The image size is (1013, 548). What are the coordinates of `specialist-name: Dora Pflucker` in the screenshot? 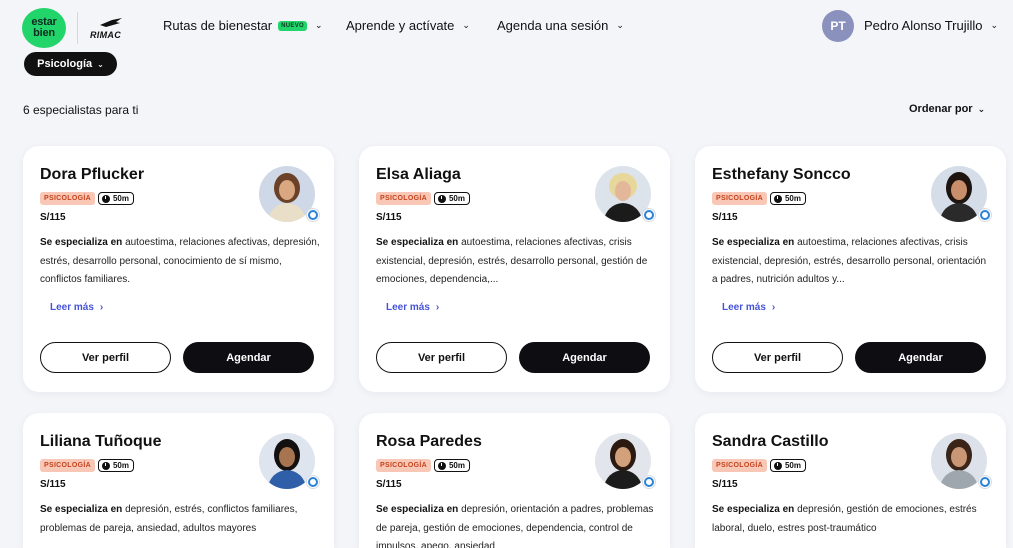 It's located at (92, 175).